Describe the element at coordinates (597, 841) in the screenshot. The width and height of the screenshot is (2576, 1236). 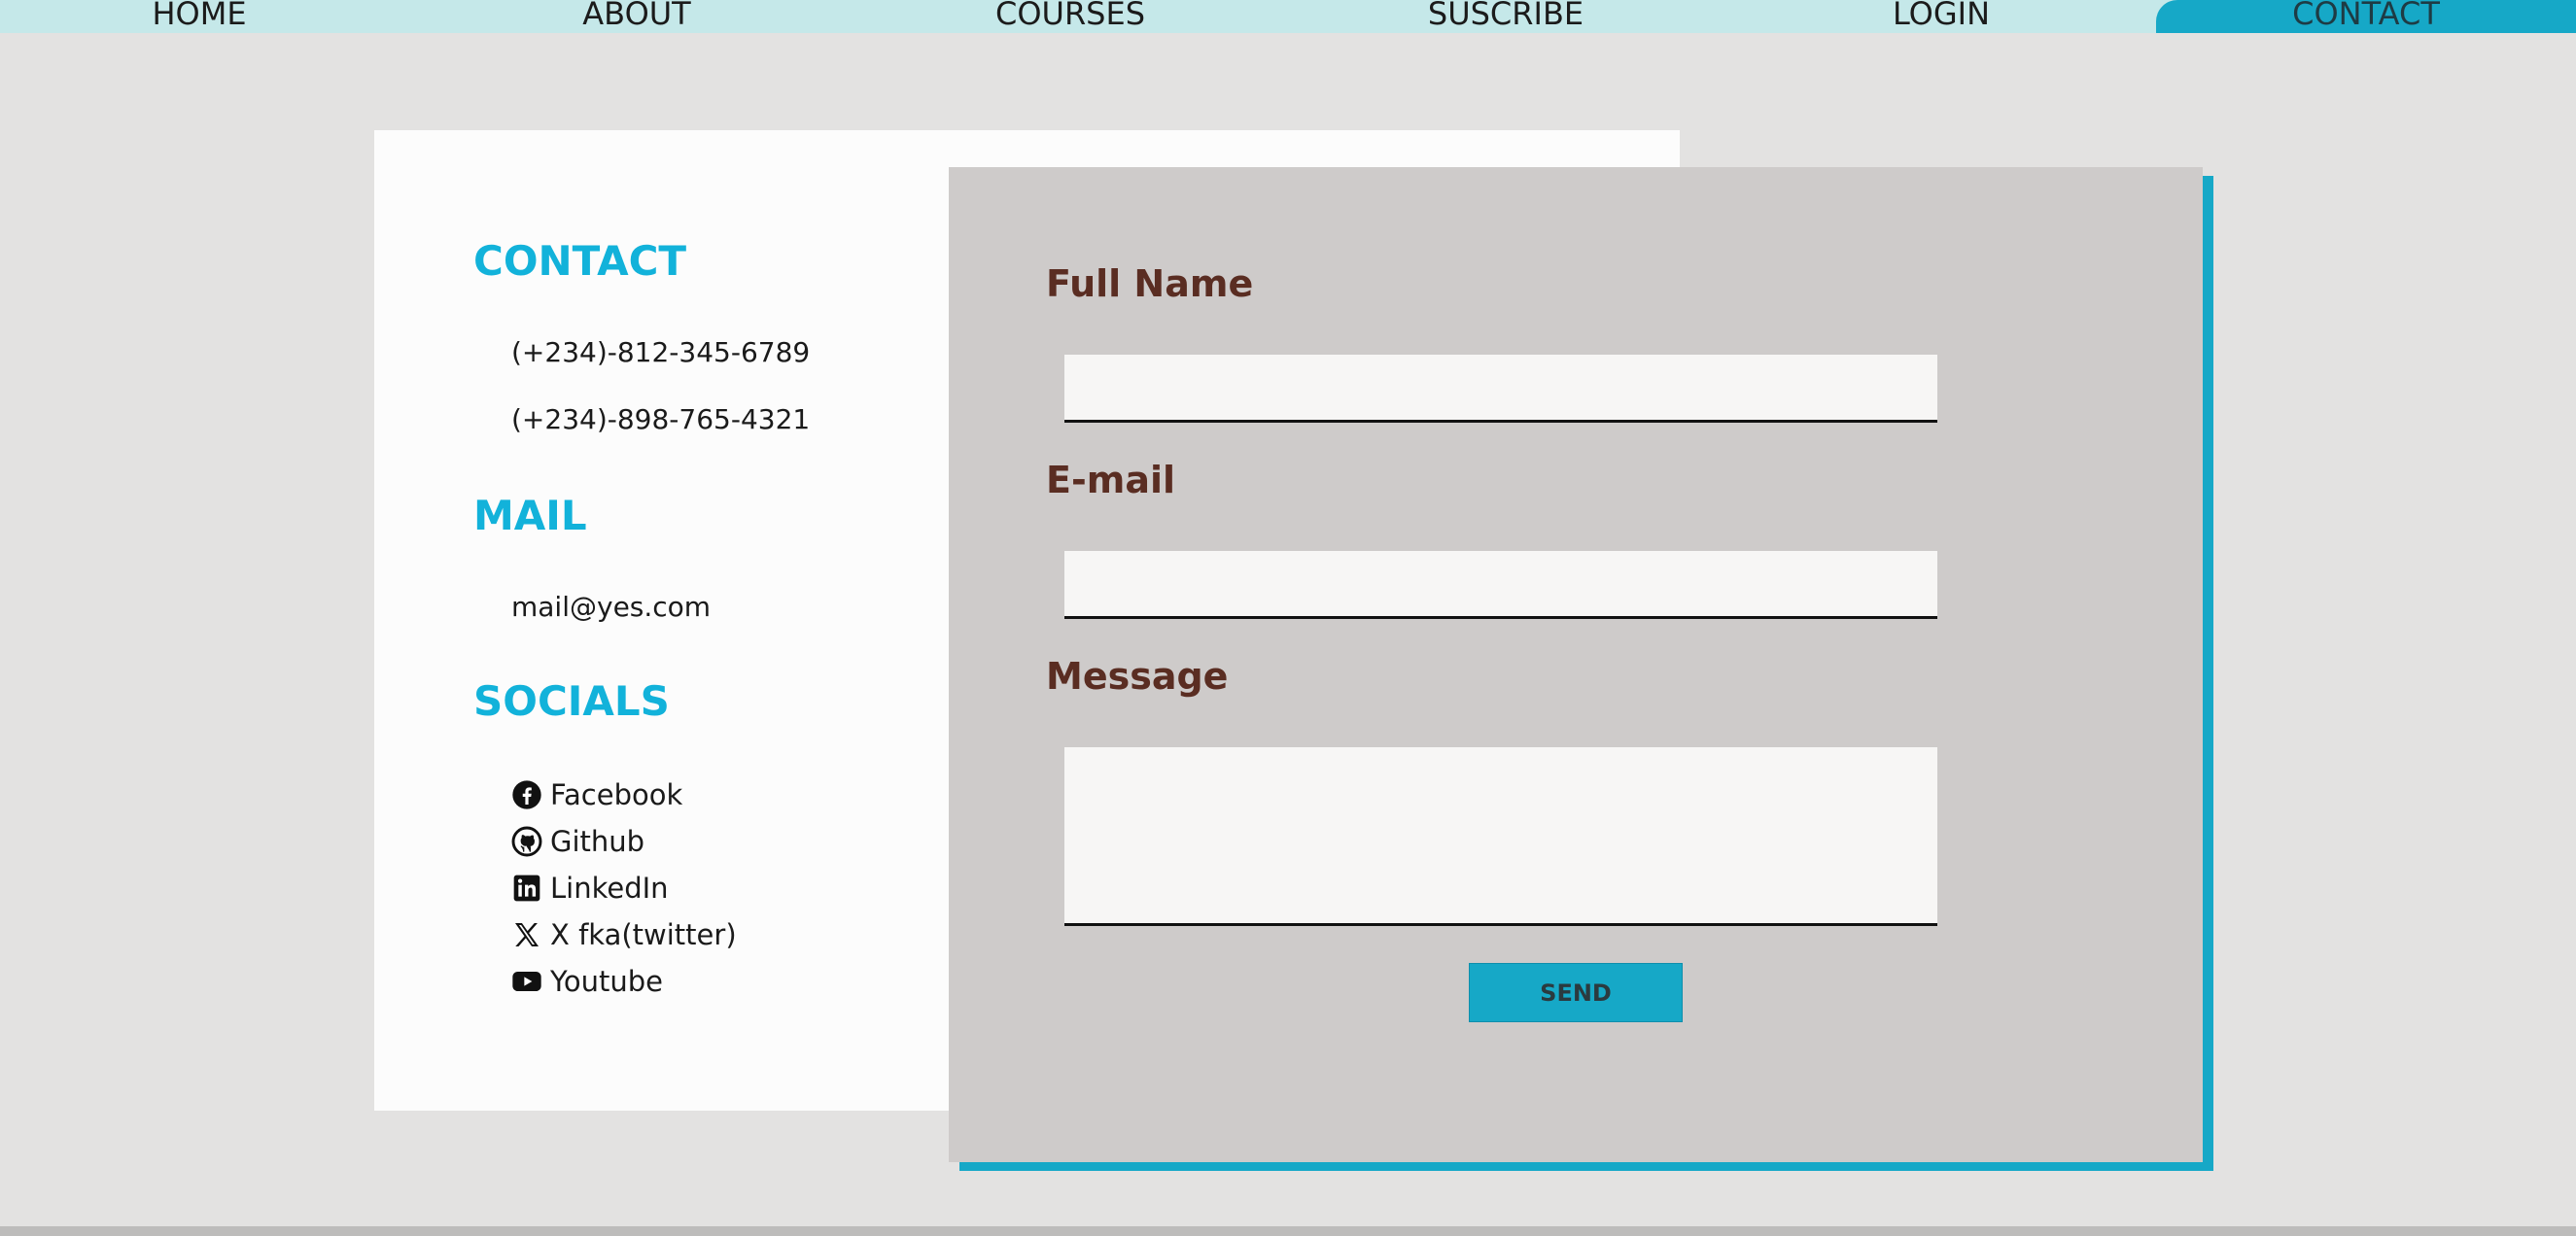
I see `social-label: Github` at that location.